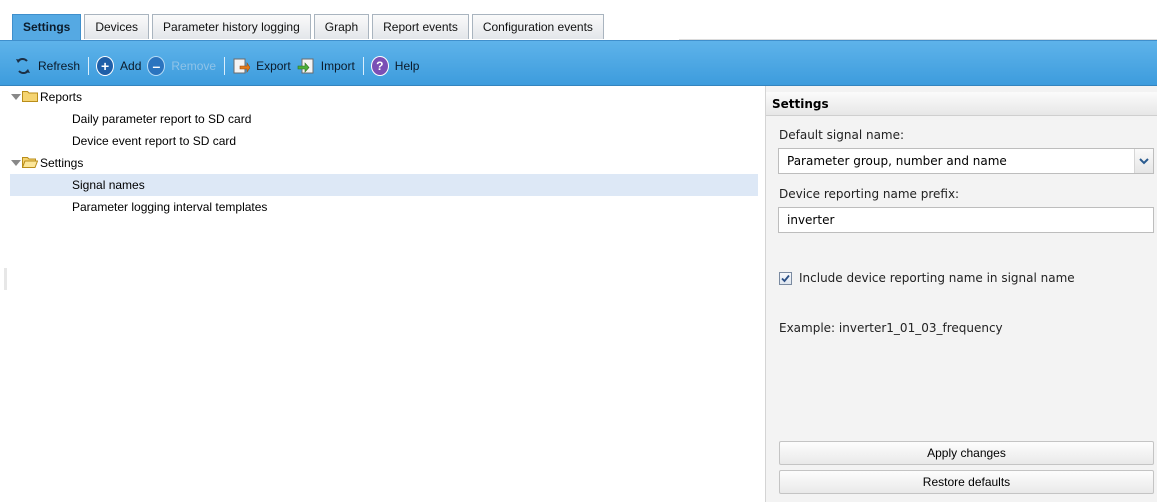  Describe the element at coordinates (117, 26) in the screenshot. I see `tab-devices: Devices` at that location.